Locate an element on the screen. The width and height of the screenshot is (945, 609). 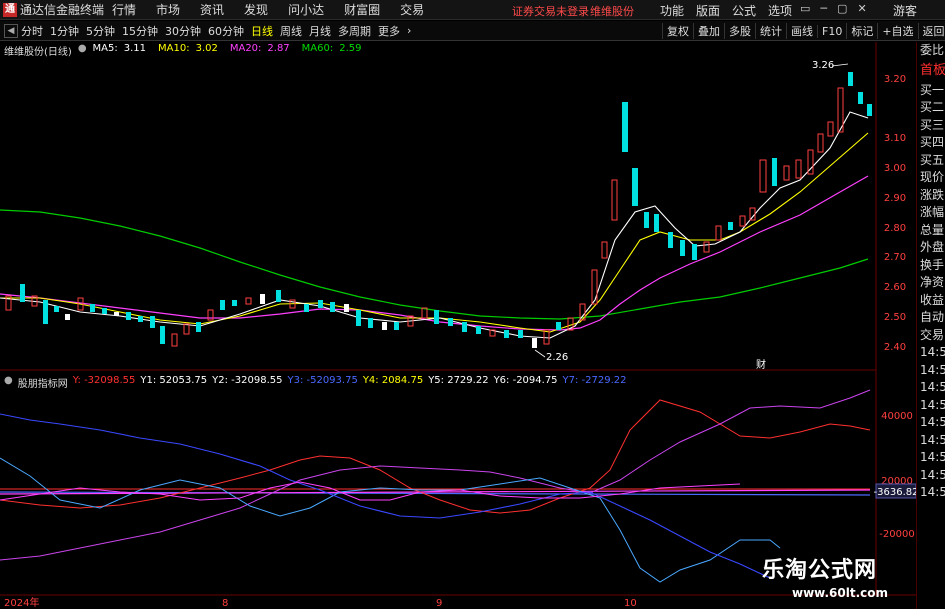
overlay-button: 叠加 is located at coordinates (708, 31).